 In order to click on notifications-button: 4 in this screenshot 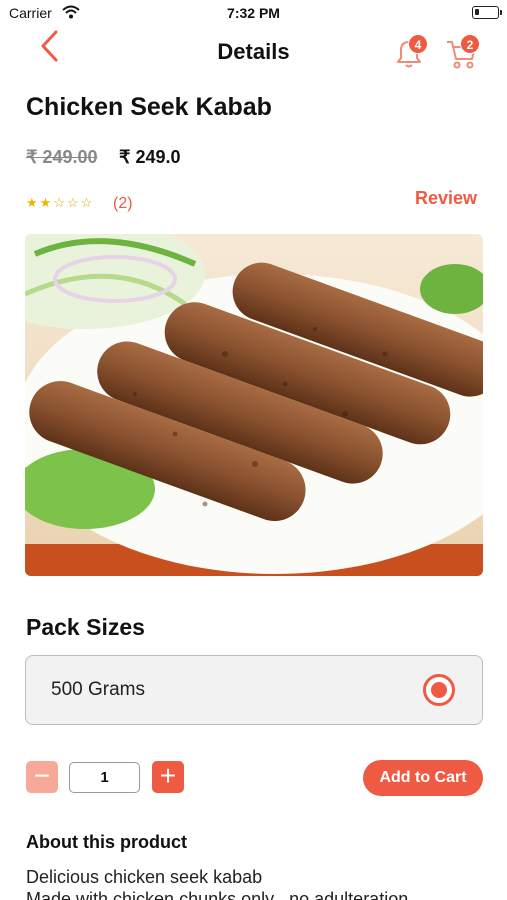, I will do `click(410, 52)`.